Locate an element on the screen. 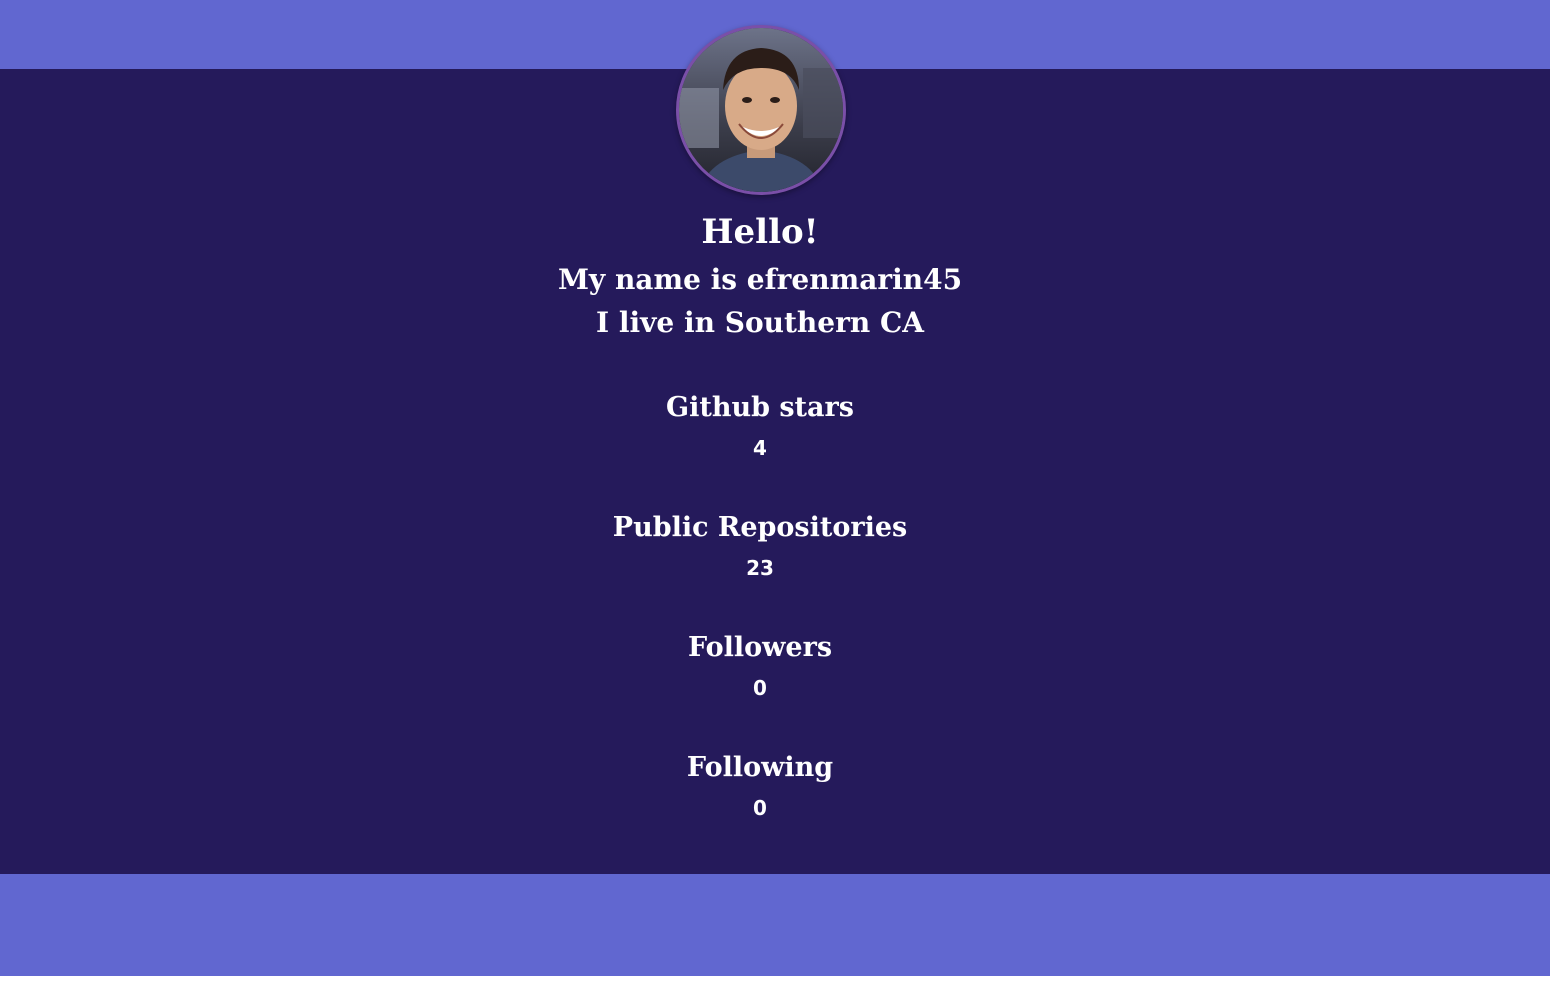 The width and height of the screenshot is (1550, 988). stat-value-public-repositories: 23 is located at coordinates (760, 568).